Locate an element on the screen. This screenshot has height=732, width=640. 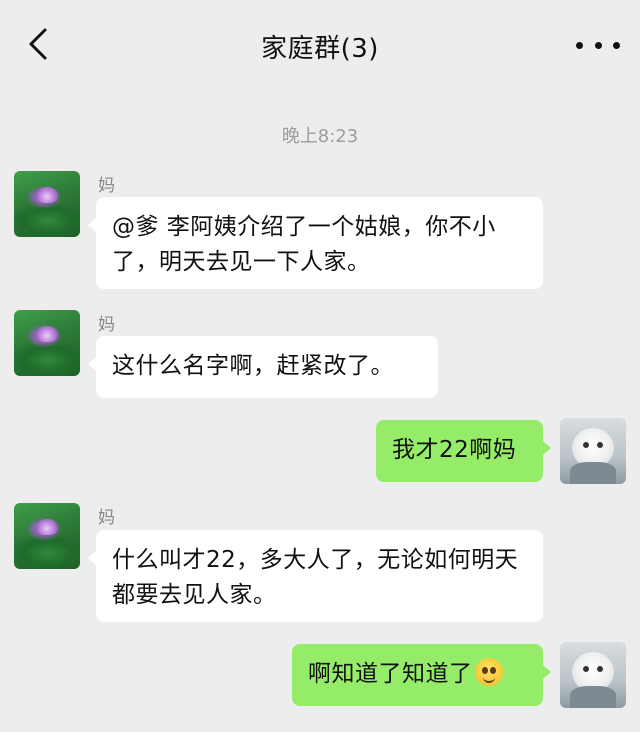
message-text: 啊知道了知道了 is located at coordinates (390, 674).